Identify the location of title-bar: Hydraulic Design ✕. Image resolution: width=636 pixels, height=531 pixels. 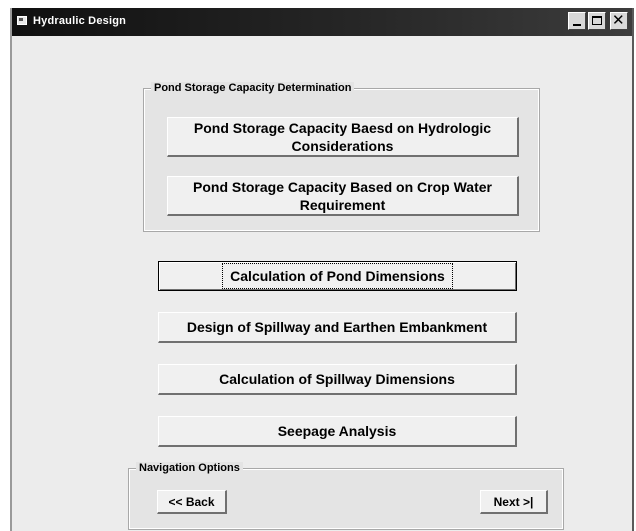
(322, 22).